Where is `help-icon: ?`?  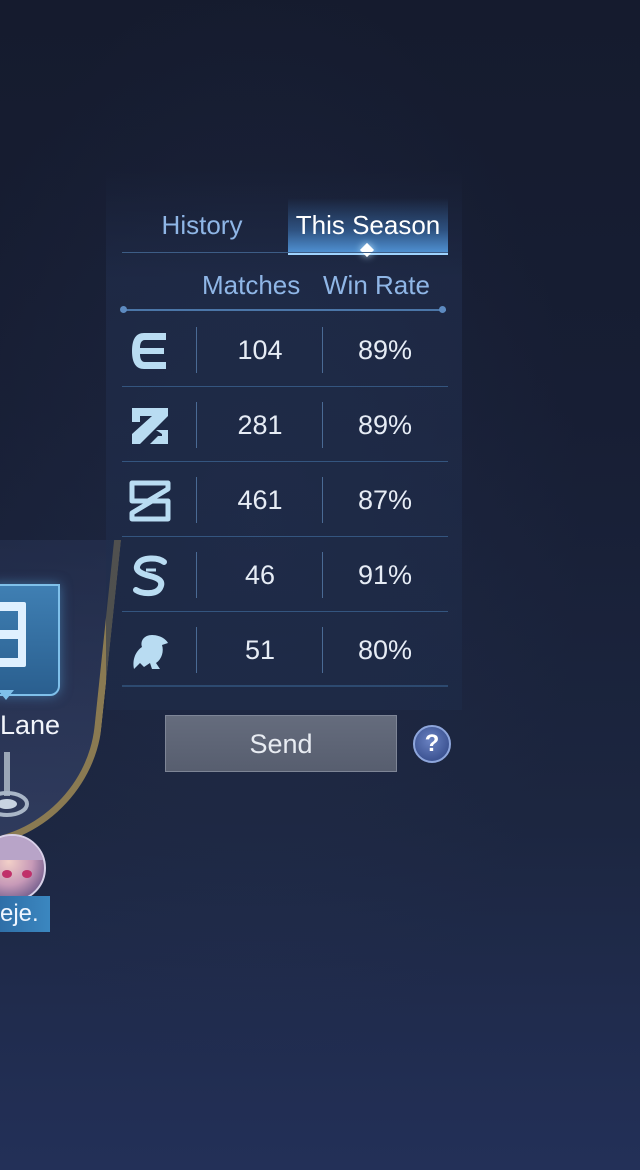 help-icon: ? is located at coordinates (432, 744).